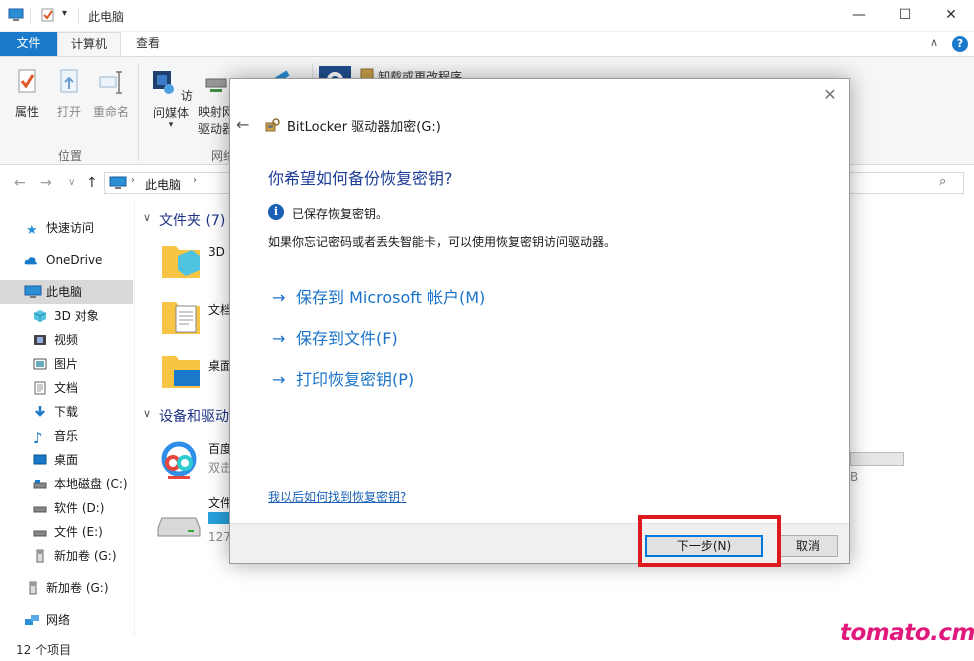  Describe the element at coordinates (40, 411) in the screenshot. I see `download-icon` at that location.